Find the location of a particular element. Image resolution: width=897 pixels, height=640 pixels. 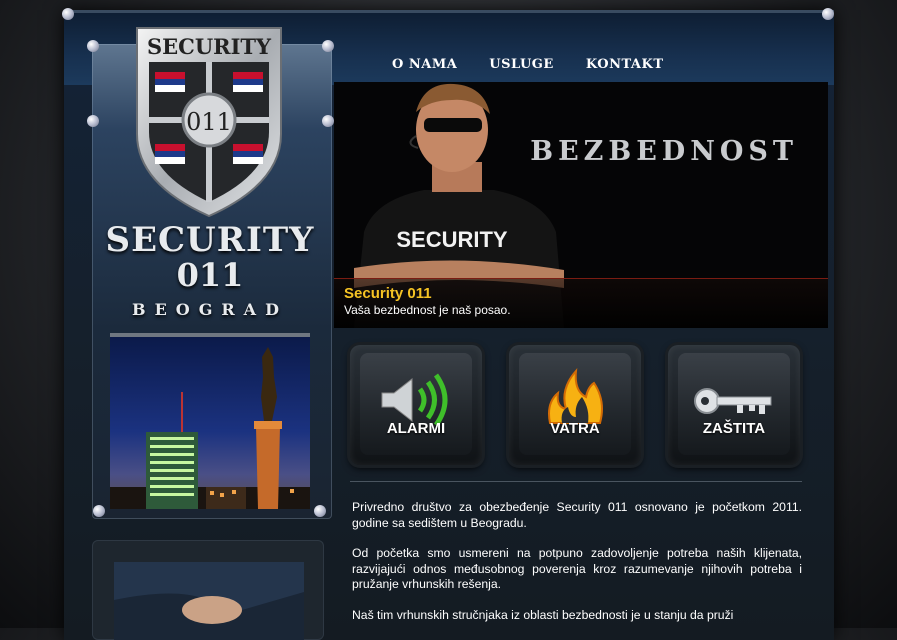

brand-line2: 011 is located at coordinates (210, 275).